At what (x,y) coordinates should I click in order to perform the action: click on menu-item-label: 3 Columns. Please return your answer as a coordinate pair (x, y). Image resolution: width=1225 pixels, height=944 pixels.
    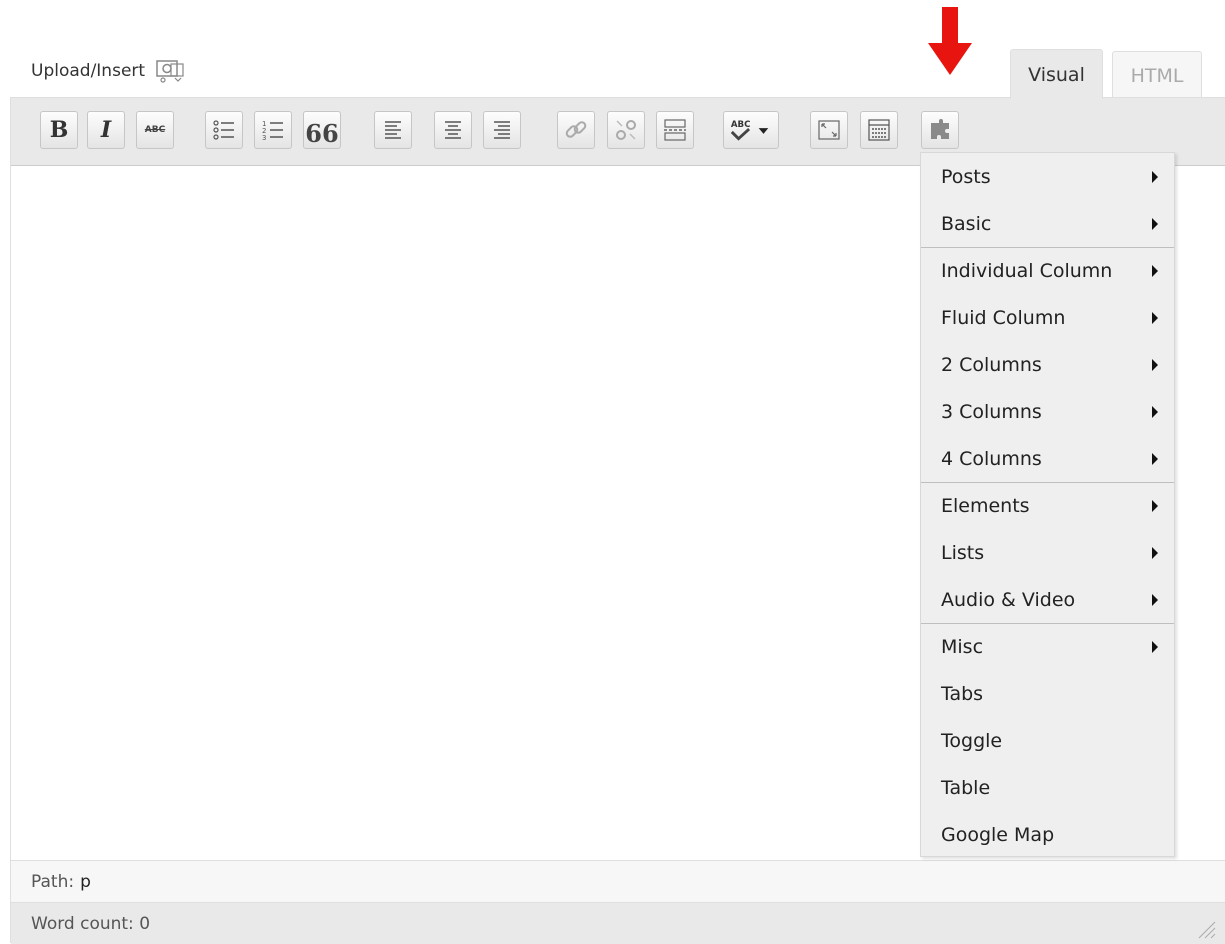
    Looking at the image, I should click on (991, 411).